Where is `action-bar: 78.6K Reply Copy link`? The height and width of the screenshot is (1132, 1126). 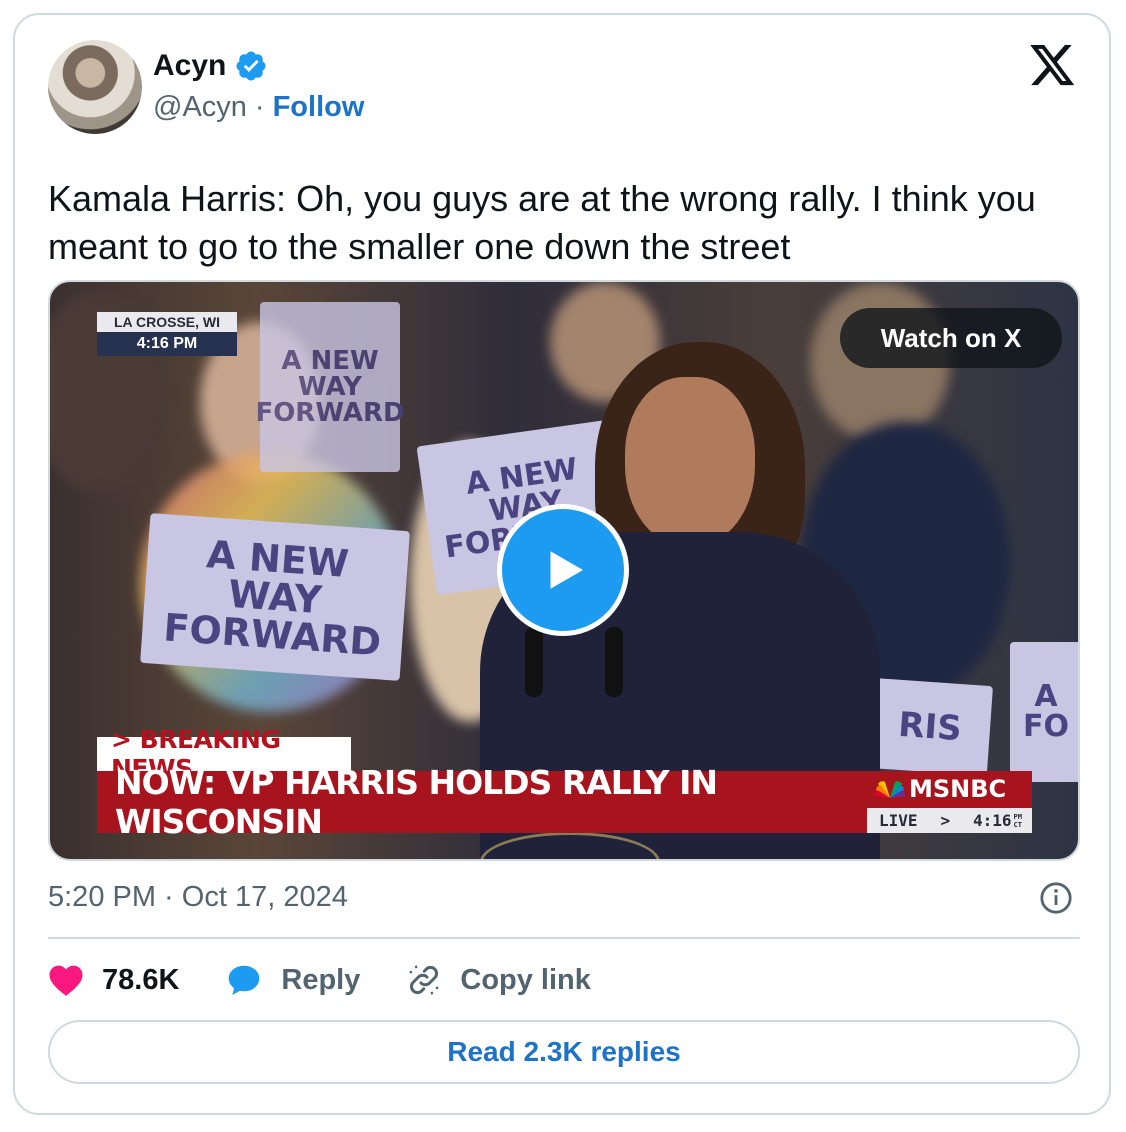
action-bar: 78.6K Reply Copy link is located at coordinates (342, 980).